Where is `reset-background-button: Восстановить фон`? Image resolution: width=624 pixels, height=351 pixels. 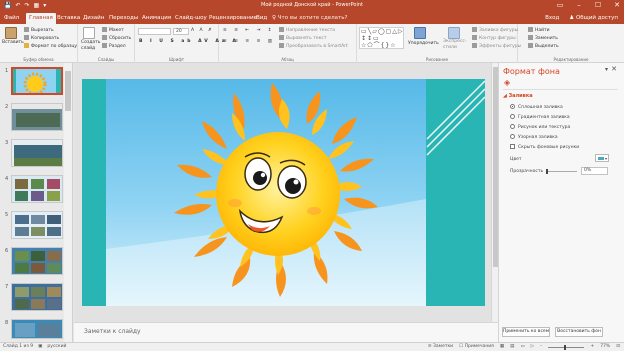 reset-background-button: Восстановить фон is located at coordinates (579, 332).